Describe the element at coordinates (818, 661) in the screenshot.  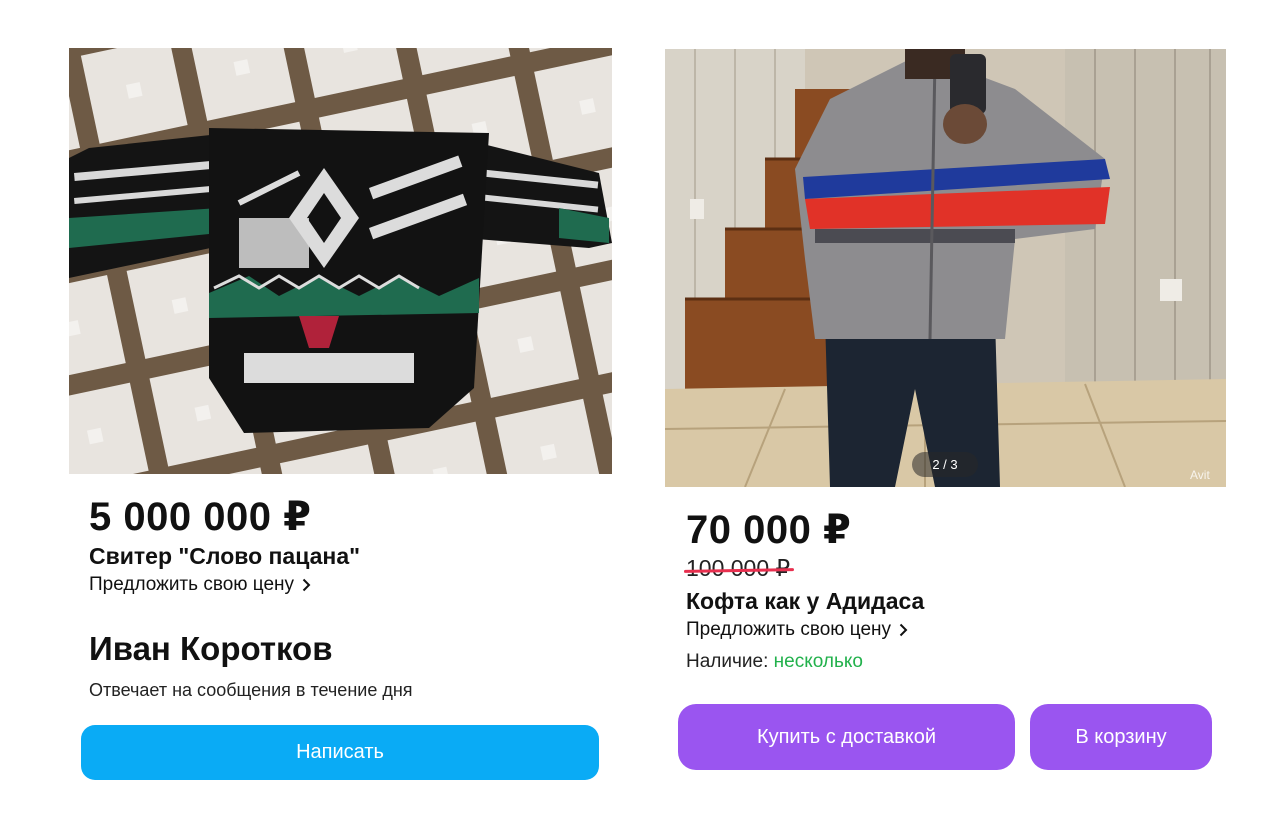
I see `availability-value: несколько` at that location.